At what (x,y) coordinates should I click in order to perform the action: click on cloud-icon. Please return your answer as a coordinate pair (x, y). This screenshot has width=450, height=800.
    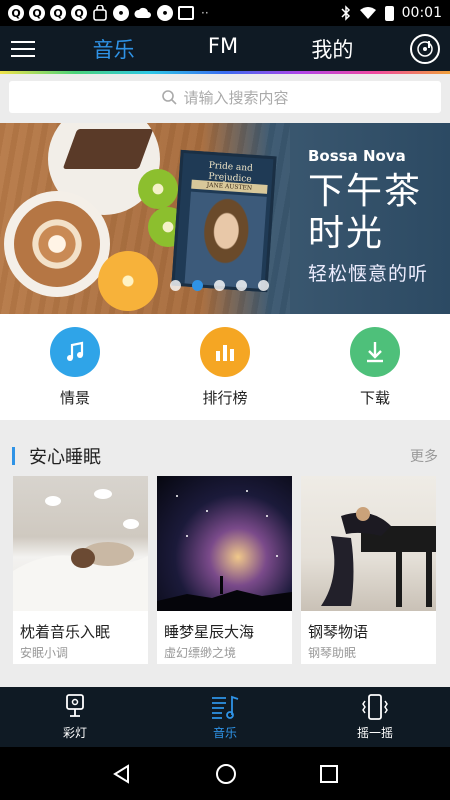
    Looking at the image, I should click on (142, 12).